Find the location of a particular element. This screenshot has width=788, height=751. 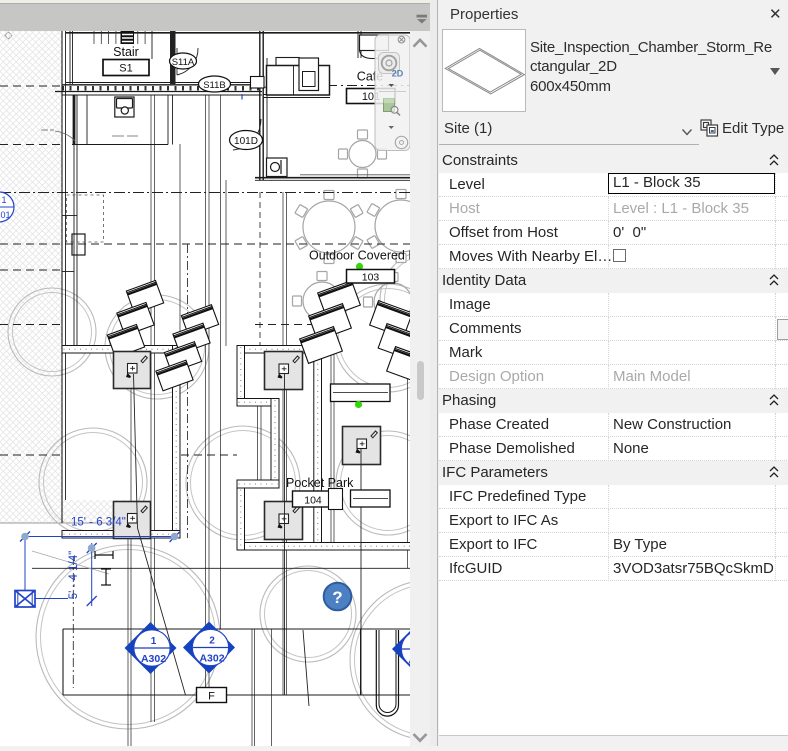

svg-text: 2 is located at coordinates (212, 641).